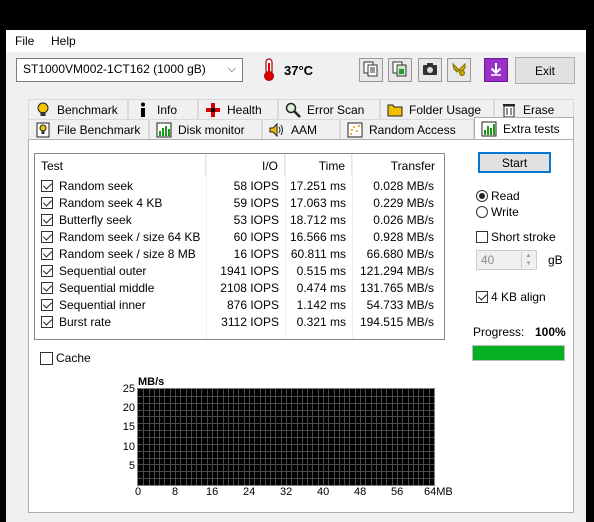 This screenshot has height=522, width=594. I want to click on magnifier-icon, so click(293, 110).